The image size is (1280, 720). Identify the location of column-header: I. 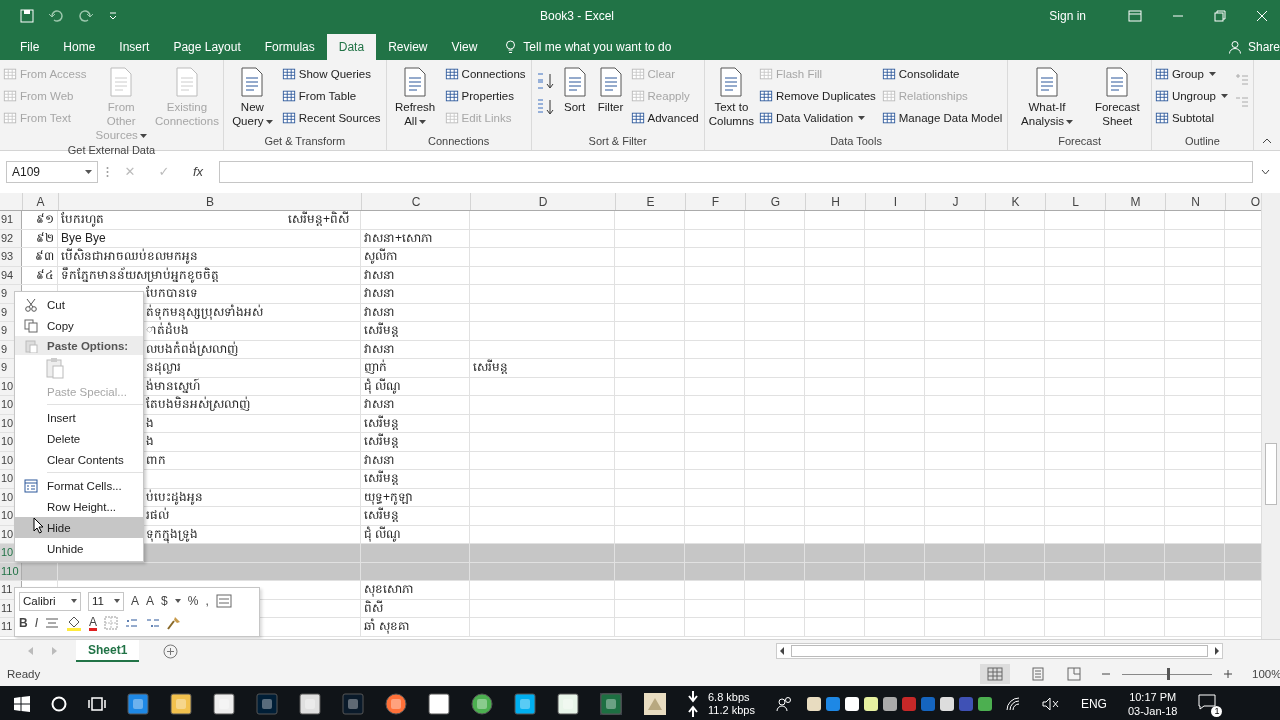
(896, 201).